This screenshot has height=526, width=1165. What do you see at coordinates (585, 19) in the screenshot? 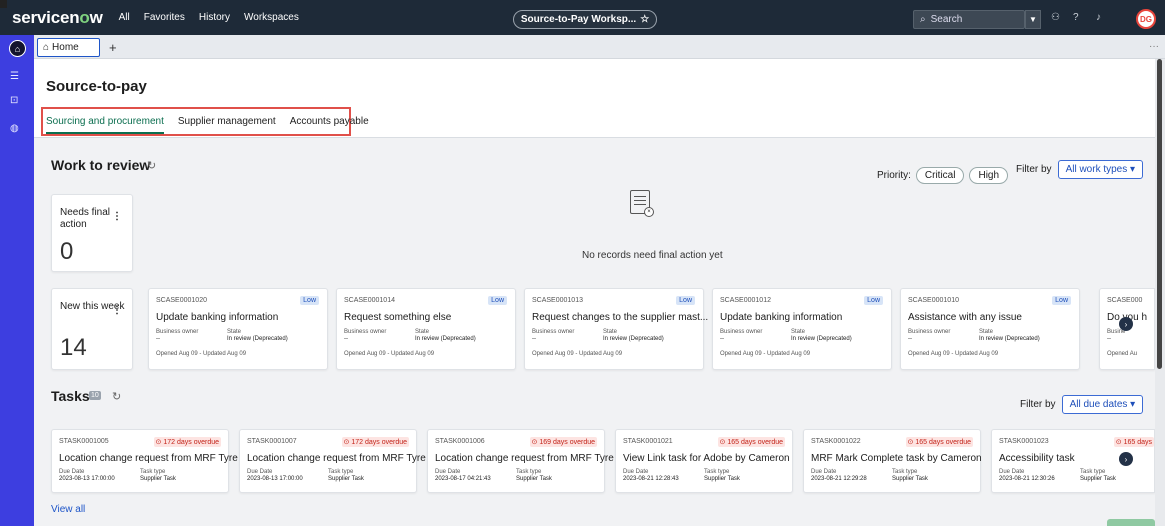
I see `workspace-pill: Source-to-Pay Worksp... ☆` at bounding box center [585, 19].